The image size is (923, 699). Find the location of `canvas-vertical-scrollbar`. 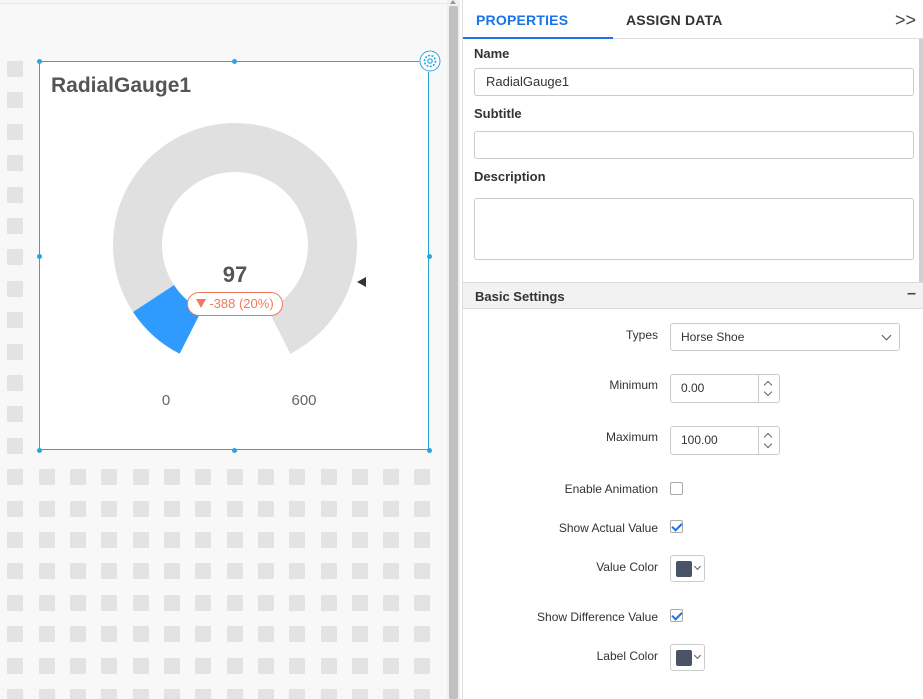

canvas-vertical-scrollbar is located at coordinates (453, 349).